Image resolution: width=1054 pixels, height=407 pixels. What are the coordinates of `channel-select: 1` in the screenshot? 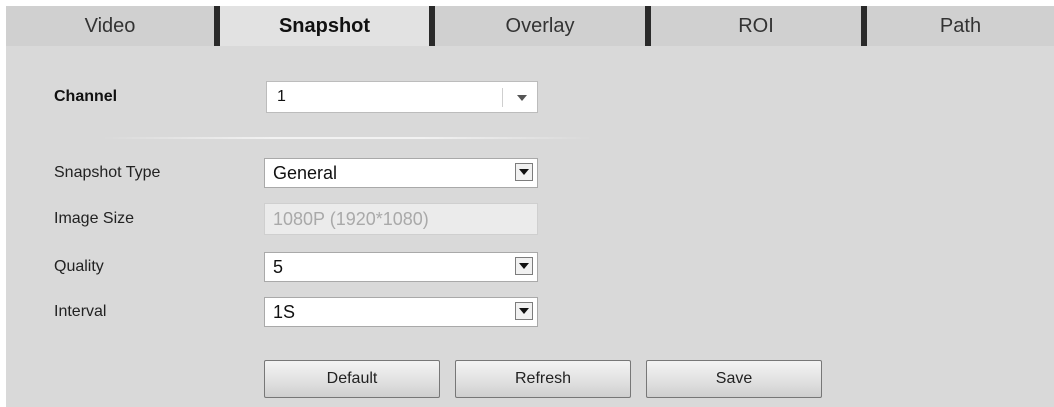 It's located at (402, 97).